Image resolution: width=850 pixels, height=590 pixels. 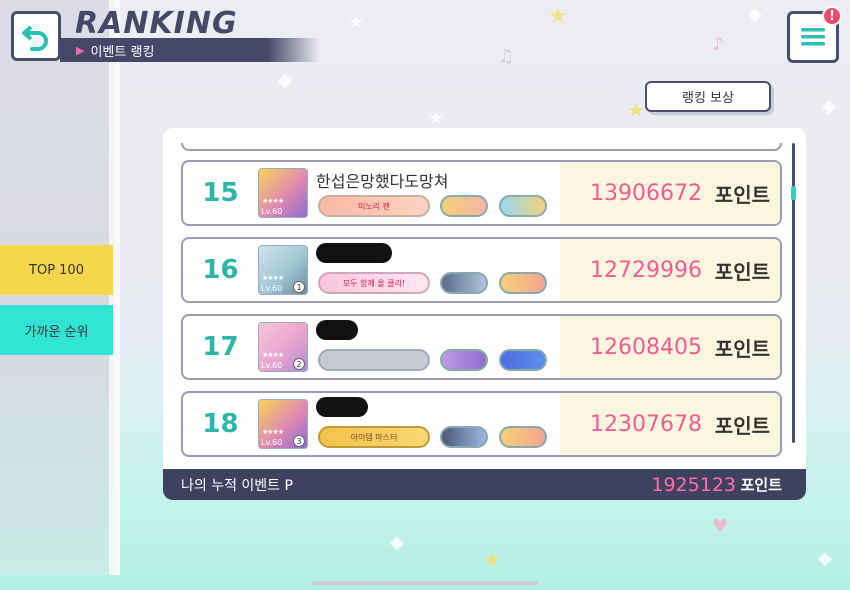 I want to click on title-badge: 모두 함께 올 클리!, so click(x=374, y=283).